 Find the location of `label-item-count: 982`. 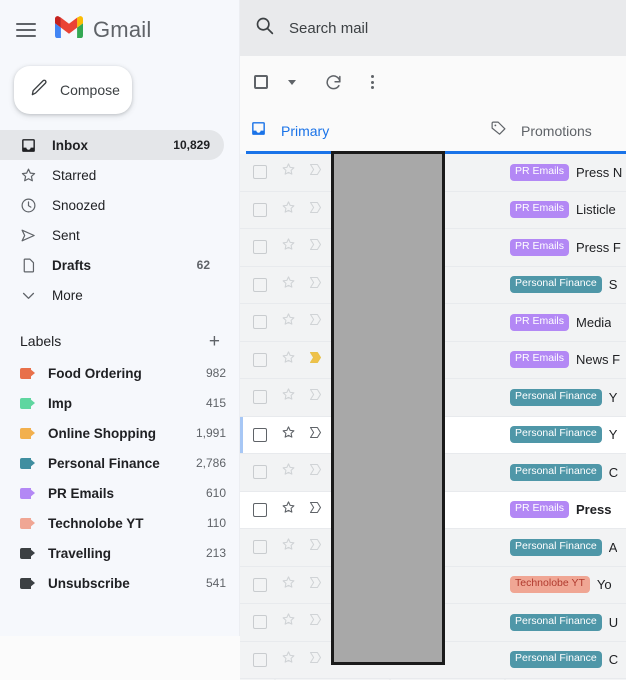

label-item-count: 982 is located at coordinates (215, 373).